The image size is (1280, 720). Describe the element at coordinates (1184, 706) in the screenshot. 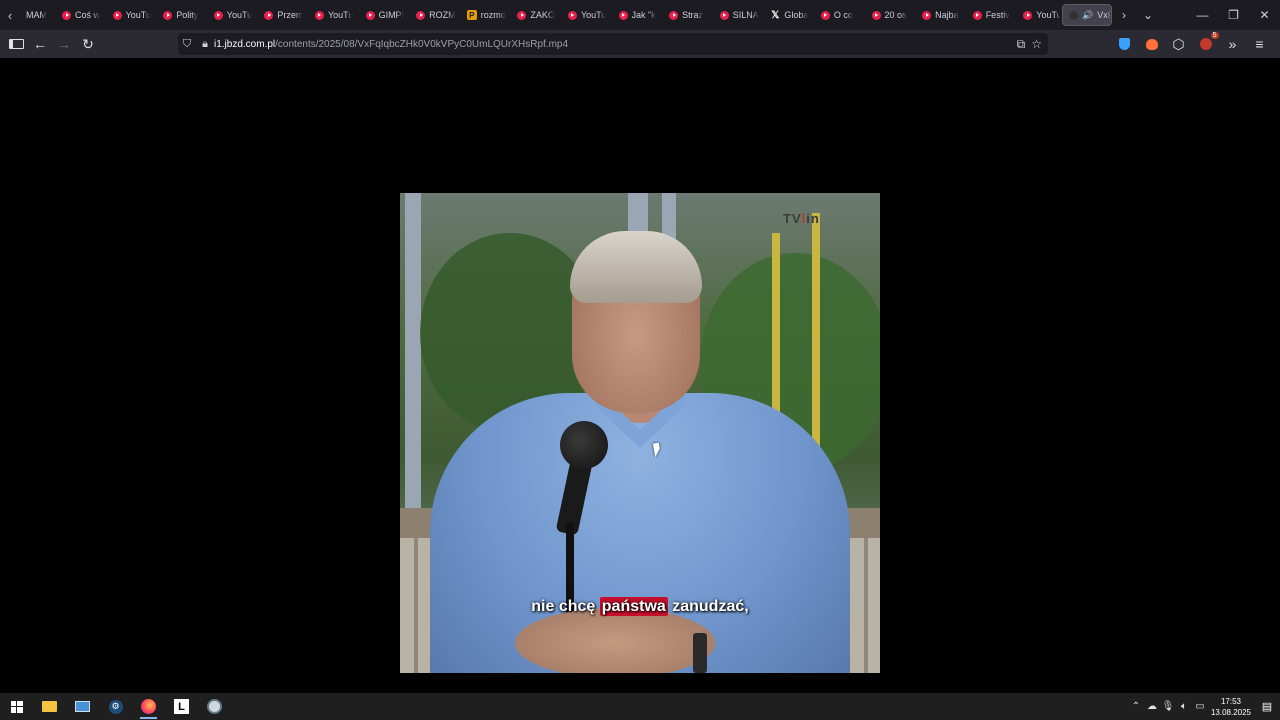

I see `volume-icon: 🔈︎` at that location.